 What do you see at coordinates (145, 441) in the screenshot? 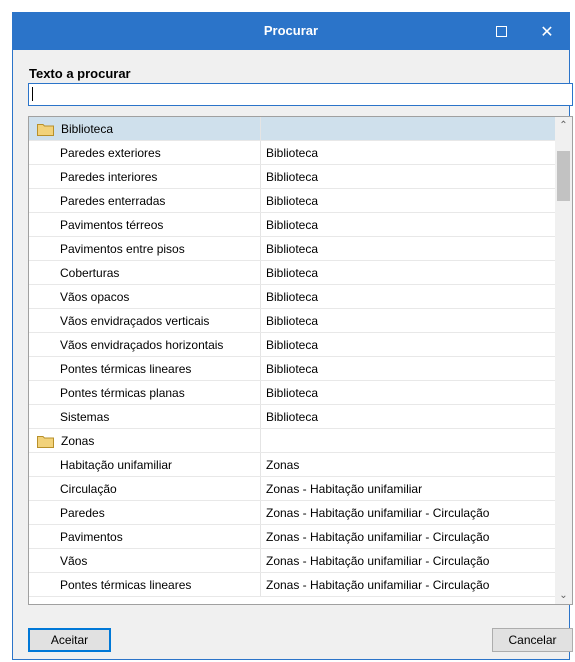
I see `name-cell: Zonas` at bounding box center [145, 441].